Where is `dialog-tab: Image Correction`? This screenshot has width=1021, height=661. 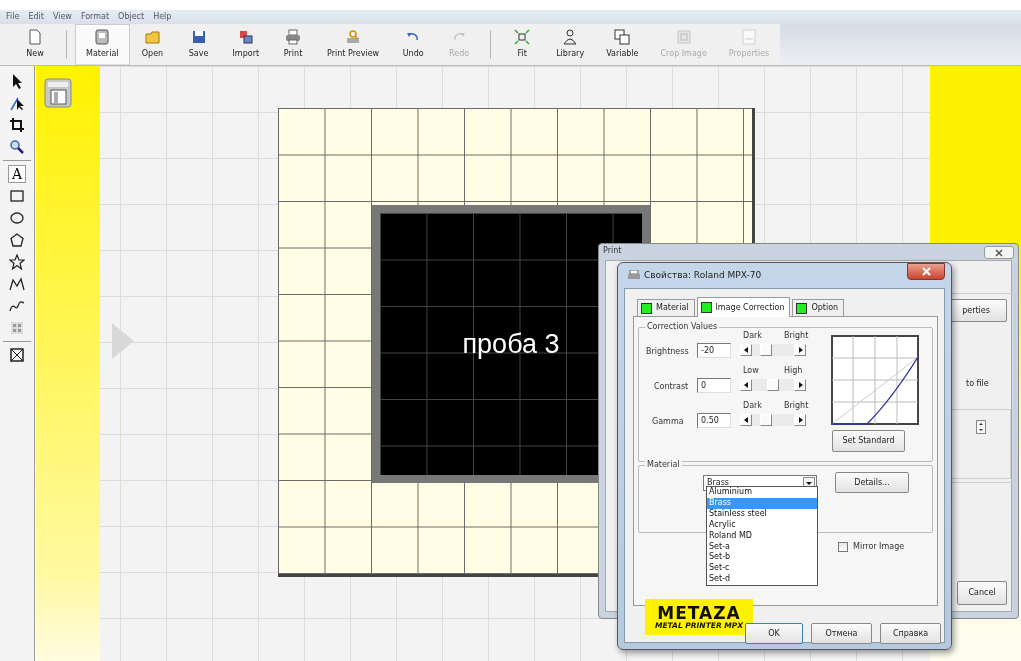 dialog-tab: Image Correction is located at coordinates (743, 307).